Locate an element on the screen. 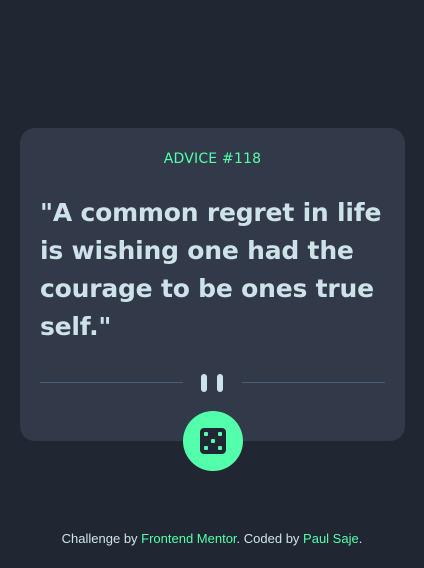 The height and width of the screenshot is (568, 424). generate-advice-button is located at coordinates (213, 441).